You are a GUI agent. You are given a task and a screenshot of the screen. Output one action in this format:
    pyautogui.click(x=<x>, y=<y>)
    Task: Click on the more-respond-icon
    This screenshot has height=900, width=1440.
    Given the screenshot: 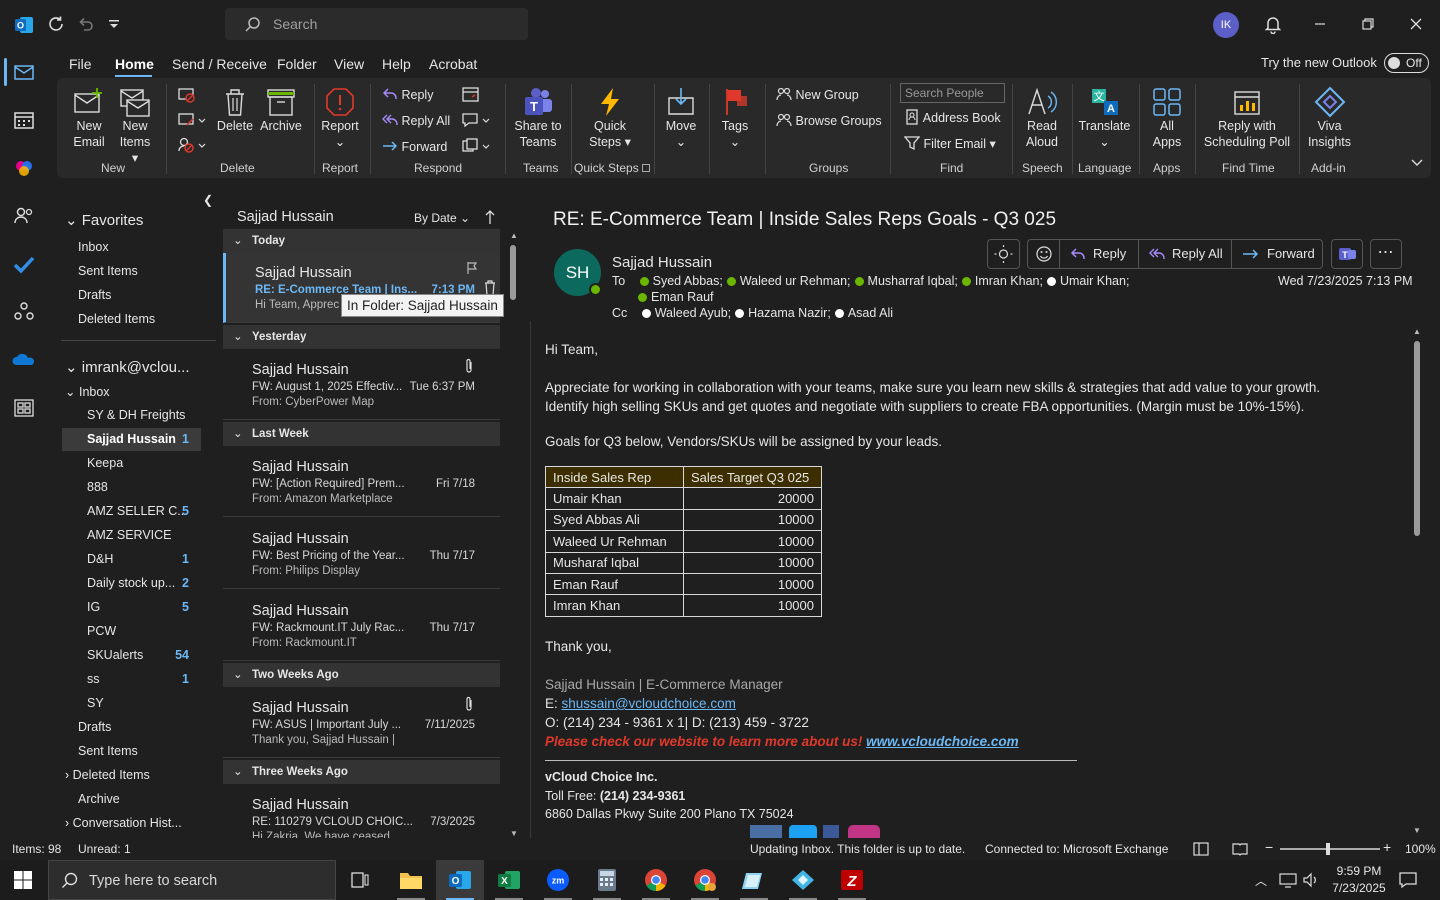 What is the action you would take?
    pyautogui.click(x=477, y=146)
    